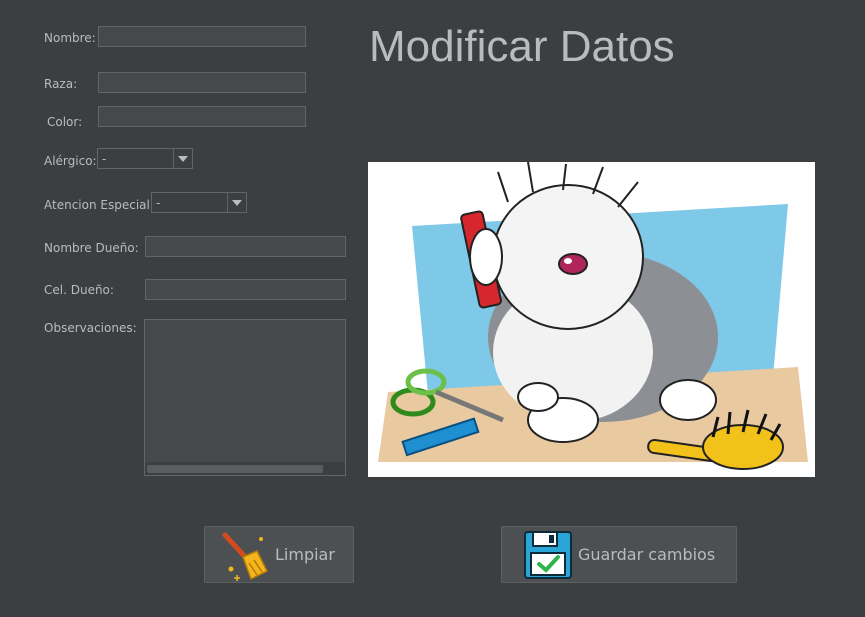 Image resolution: width=865 pixels, height=617 pixels. I want to click on limpiar-button: Limpiar, so click(279, 554).